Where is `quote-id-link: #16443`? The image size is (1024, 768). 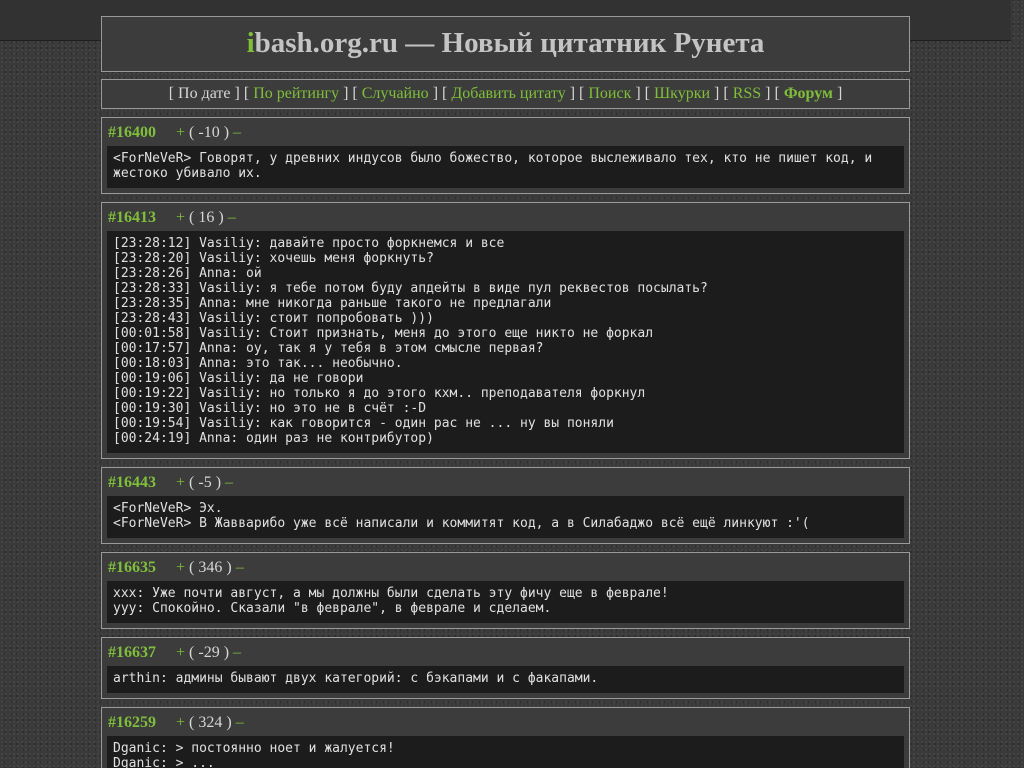 quote-id-link: #16443 is located at coordinates (142, 483).